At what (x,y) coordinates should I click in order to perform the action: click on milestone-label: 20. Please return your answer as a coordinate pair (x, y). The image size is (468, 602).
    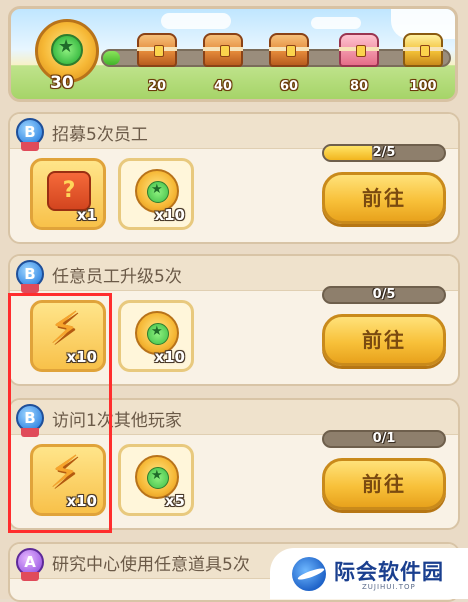
    Looking at the image, I should click on (157, 86).